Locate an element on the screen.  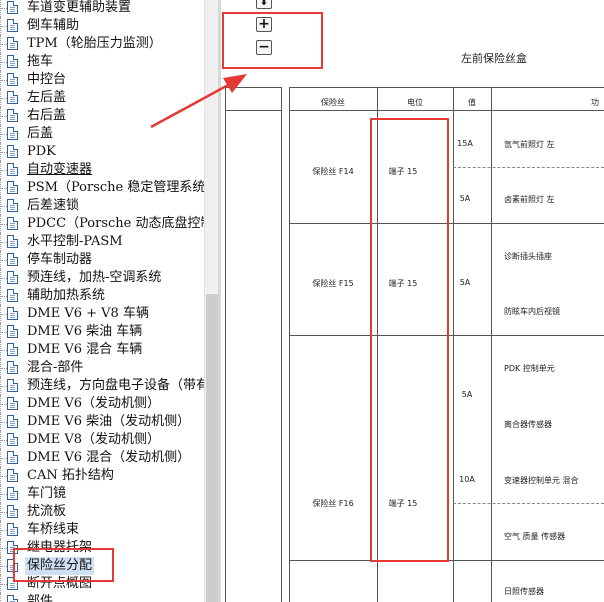
function-f16-4: 空气 质量 传感器 is located at coordinates (535, 536).